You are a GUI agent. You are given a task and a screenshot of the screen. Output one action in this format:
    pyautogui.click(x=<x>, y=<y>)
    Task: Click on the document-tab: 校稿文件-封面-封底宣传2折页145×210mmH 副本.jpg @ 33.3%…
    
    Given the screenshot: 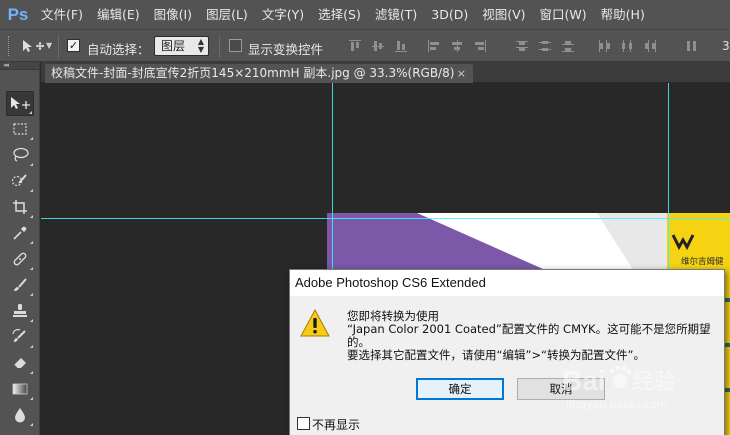 What is the action you would take?
    pyautogui.click(x=259, y=73)
    